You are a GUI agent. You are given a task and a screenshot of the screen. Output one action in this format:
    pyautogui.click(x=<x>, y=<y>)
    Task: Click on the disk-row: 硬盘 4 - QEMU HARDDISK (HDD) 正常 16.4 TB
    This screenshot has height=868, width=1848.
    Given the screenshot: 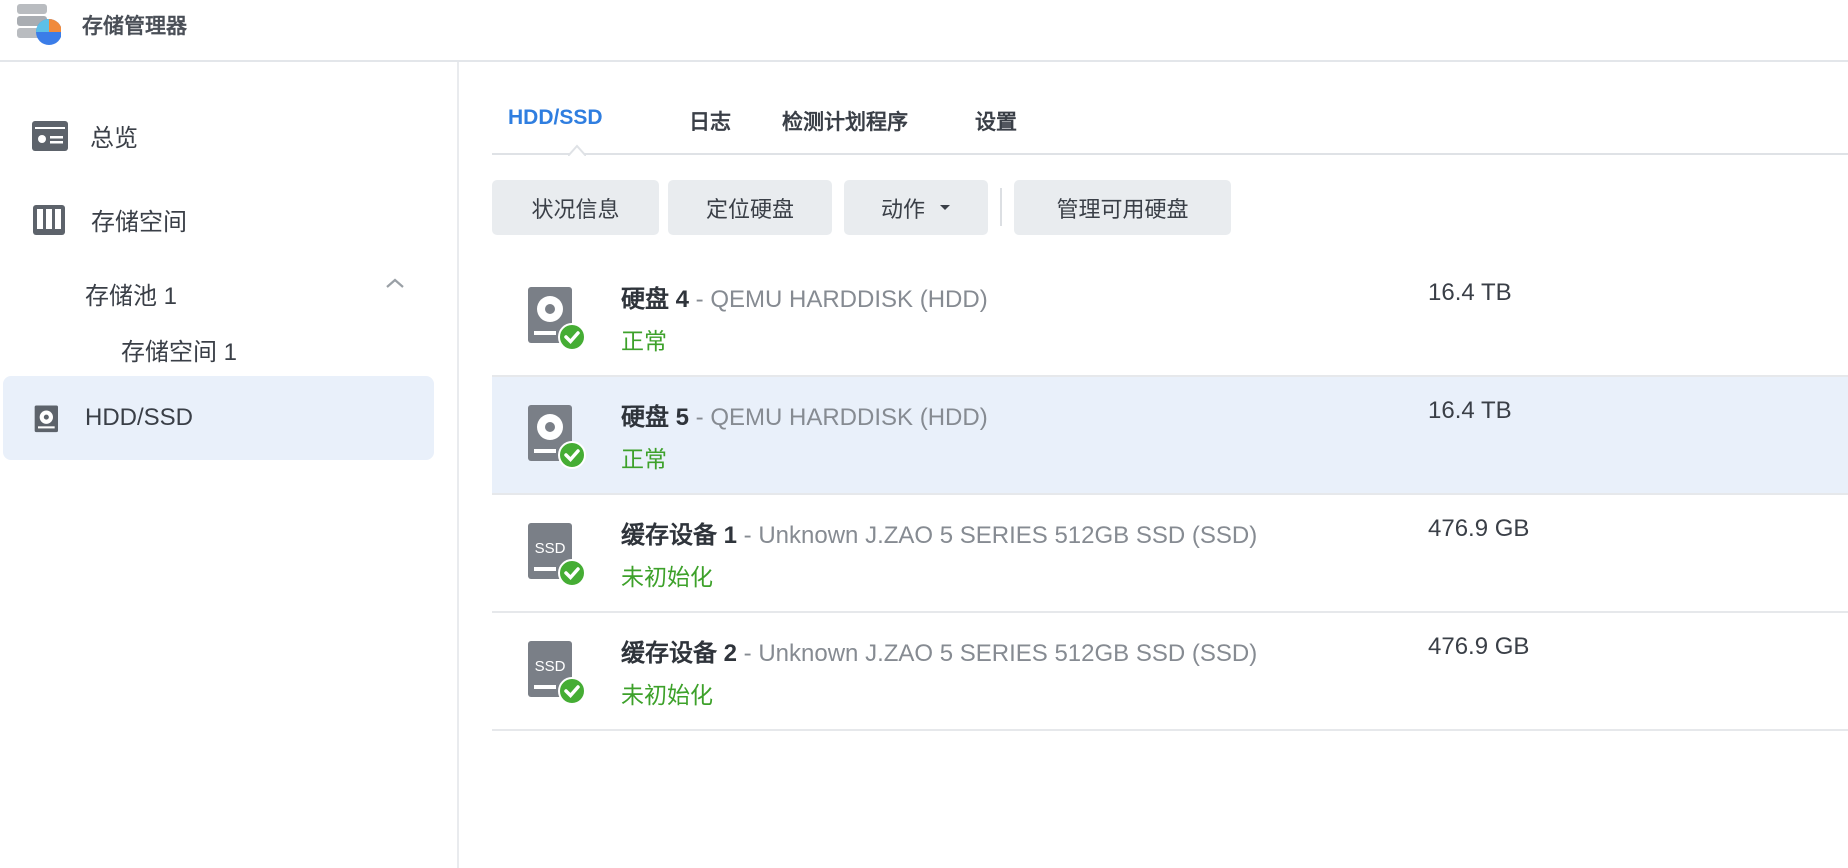 What is the action you would take?
    pyautogui.click(x=1170, y=318)
    